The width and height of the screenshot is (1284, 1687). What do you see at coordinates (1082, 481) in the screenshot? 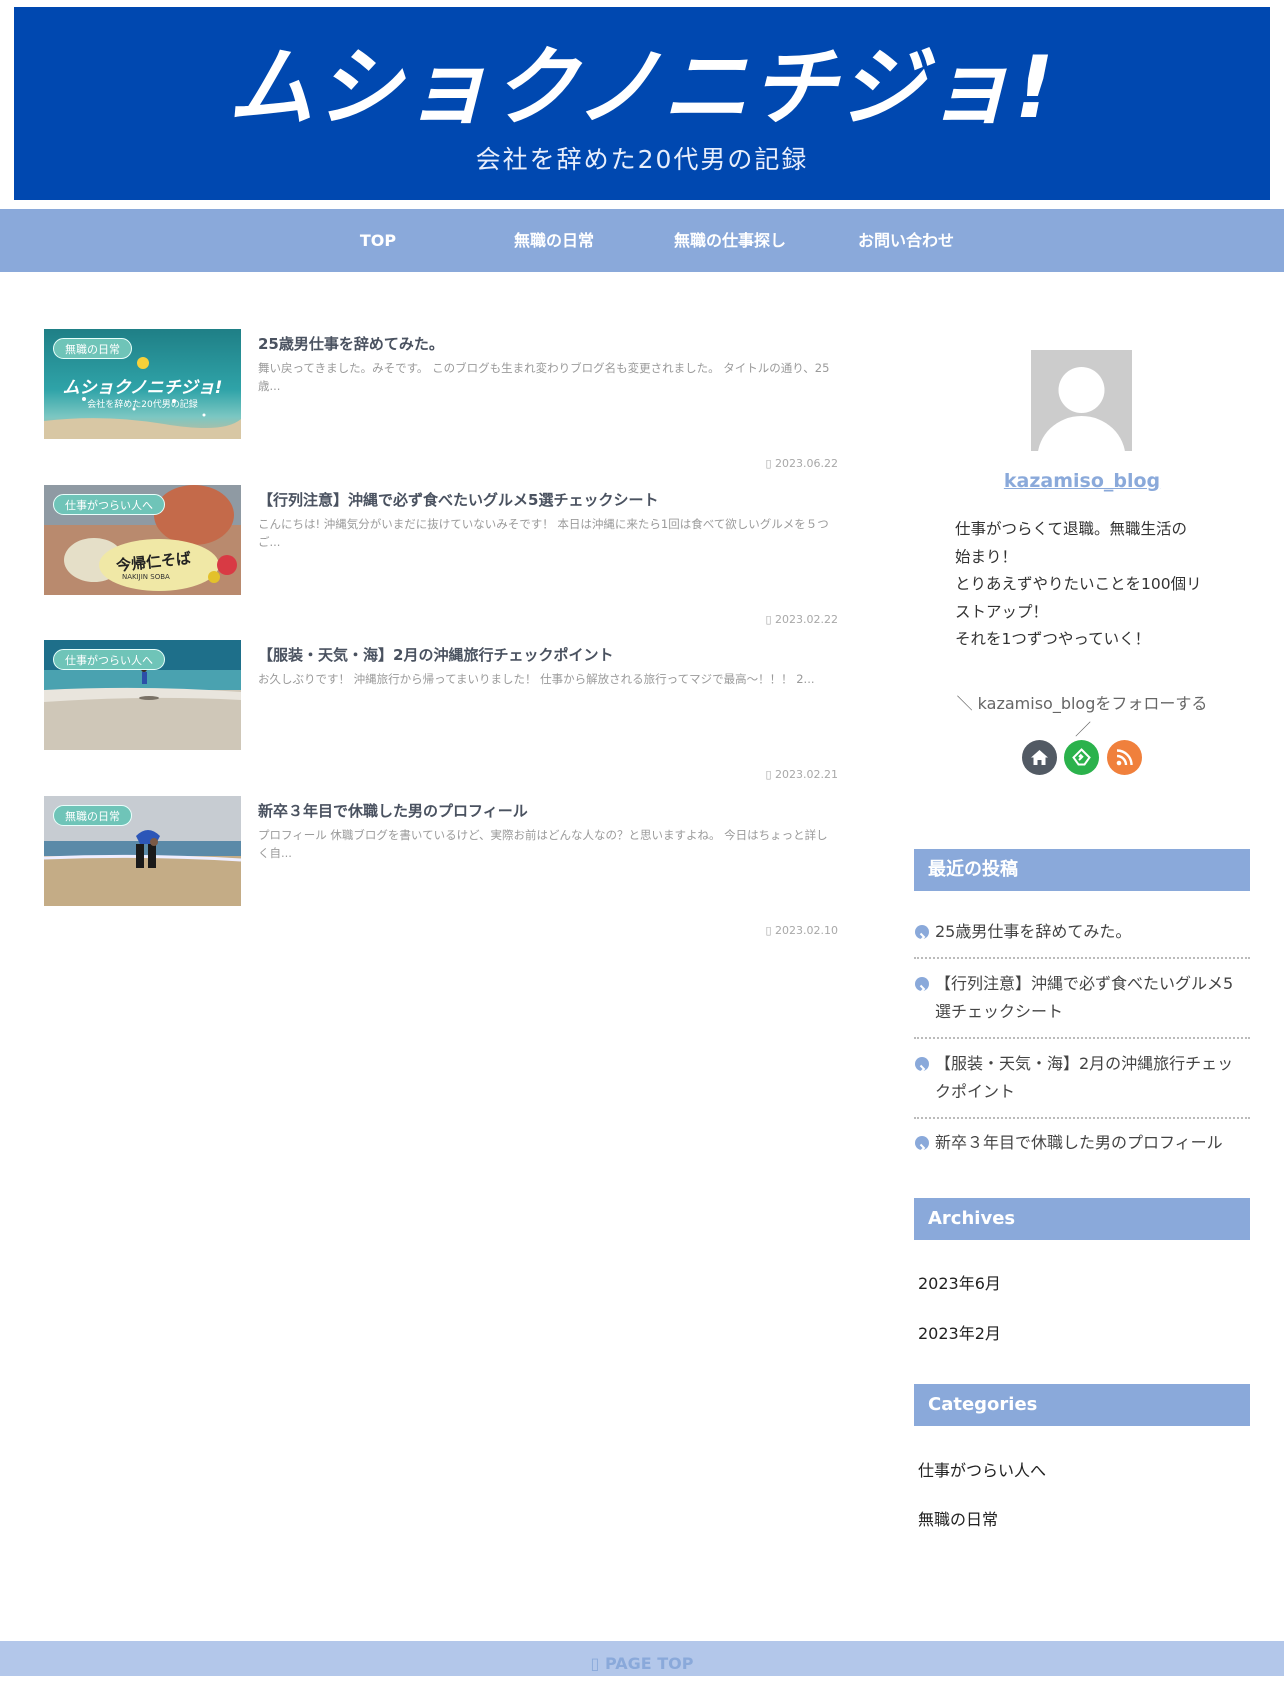
I see `author-name-link: kazamiso_blog` at bounding box center [1082, 481].